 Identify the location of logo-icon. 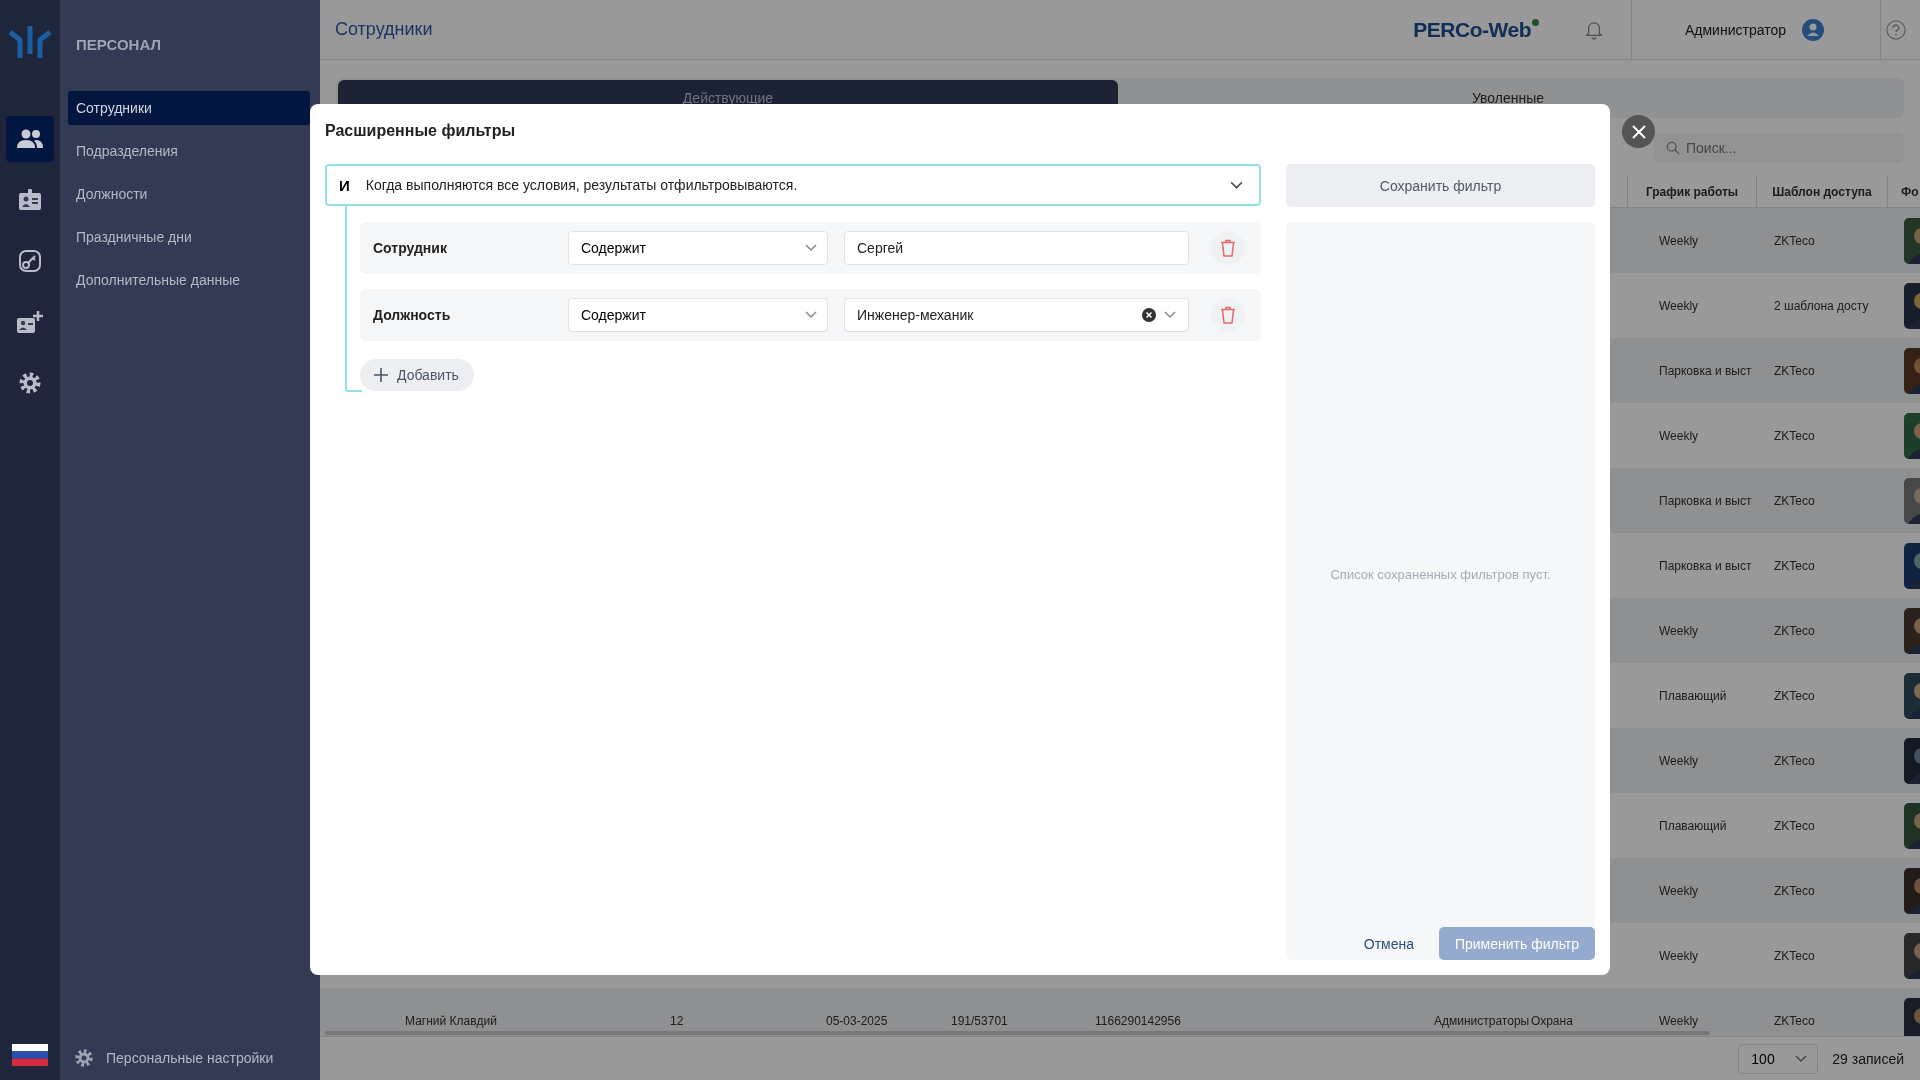
(30, 42).